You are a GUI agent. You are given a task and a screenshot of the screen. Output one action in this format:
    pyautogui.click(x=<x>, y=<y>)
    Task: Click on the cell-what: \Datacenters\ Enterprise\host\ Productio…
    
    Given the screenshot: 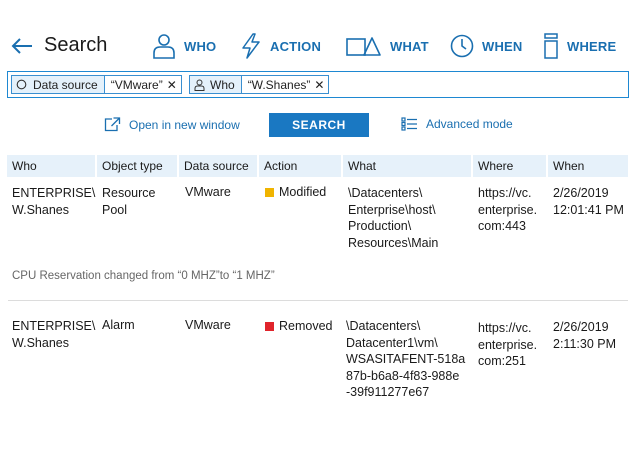 What is the action you would take?
    pyautogui.click(x=393, y=218)
    